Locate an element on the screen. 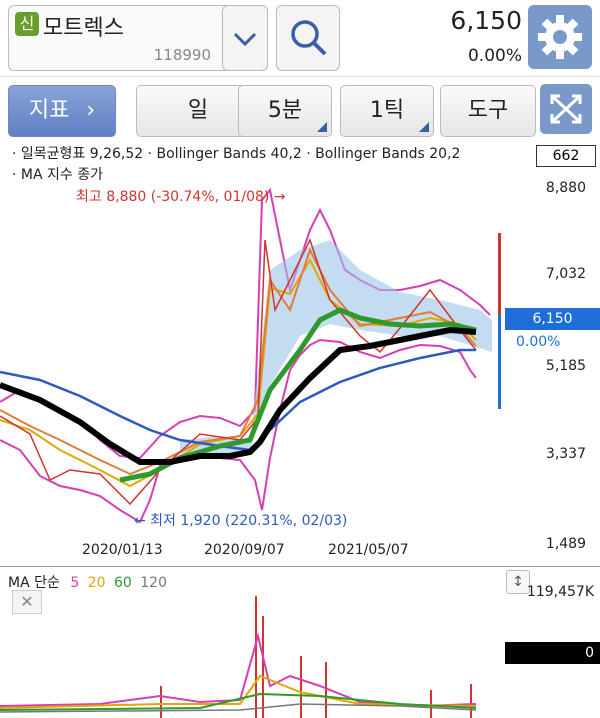 This screenshot has height=718, width=600. y-tick-label: 1,489 is located at coordinates (565, 544).